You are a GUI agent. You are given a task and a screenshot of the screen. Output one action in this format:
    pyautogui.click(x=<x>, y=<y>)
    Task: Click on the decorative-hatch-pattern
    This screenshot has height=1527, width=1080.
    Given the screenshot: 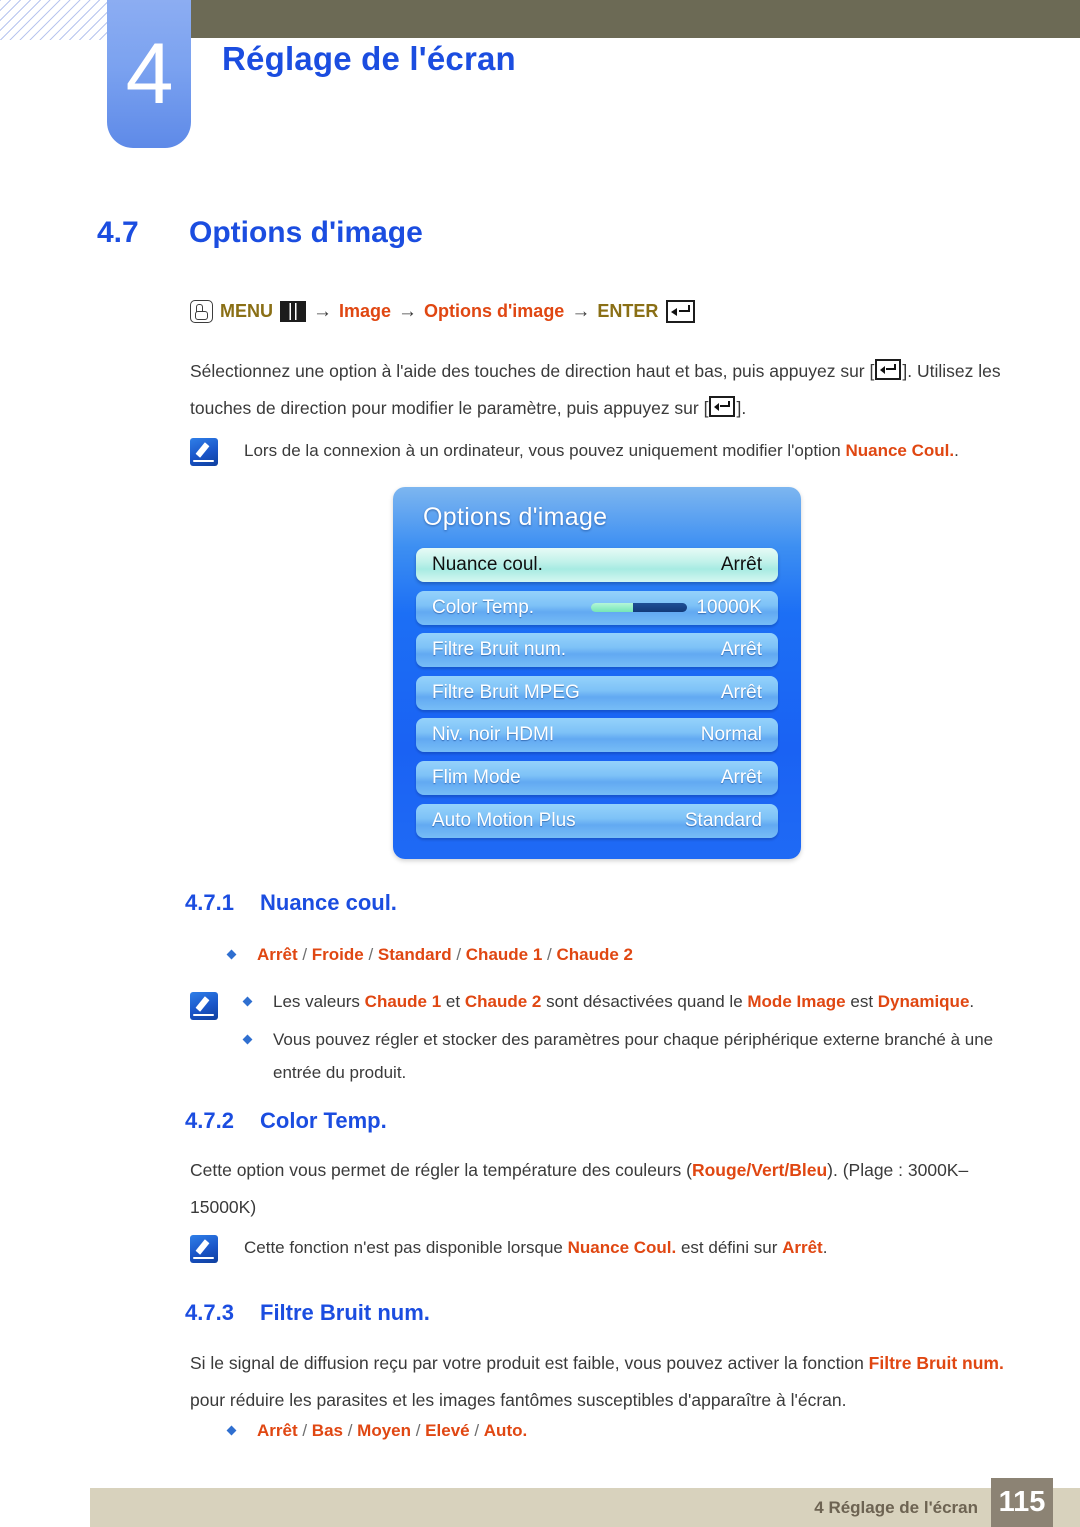 What is the action you would take?
    pyautogui.click(x=54, y=20)
    